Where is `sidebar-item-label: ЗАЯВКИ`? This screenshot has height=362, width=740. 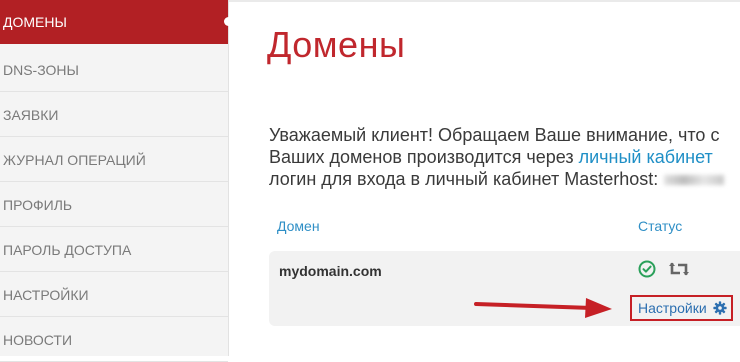 sidebar-item-label: ЗАЯВКИ is located at coordinates (31, 115).